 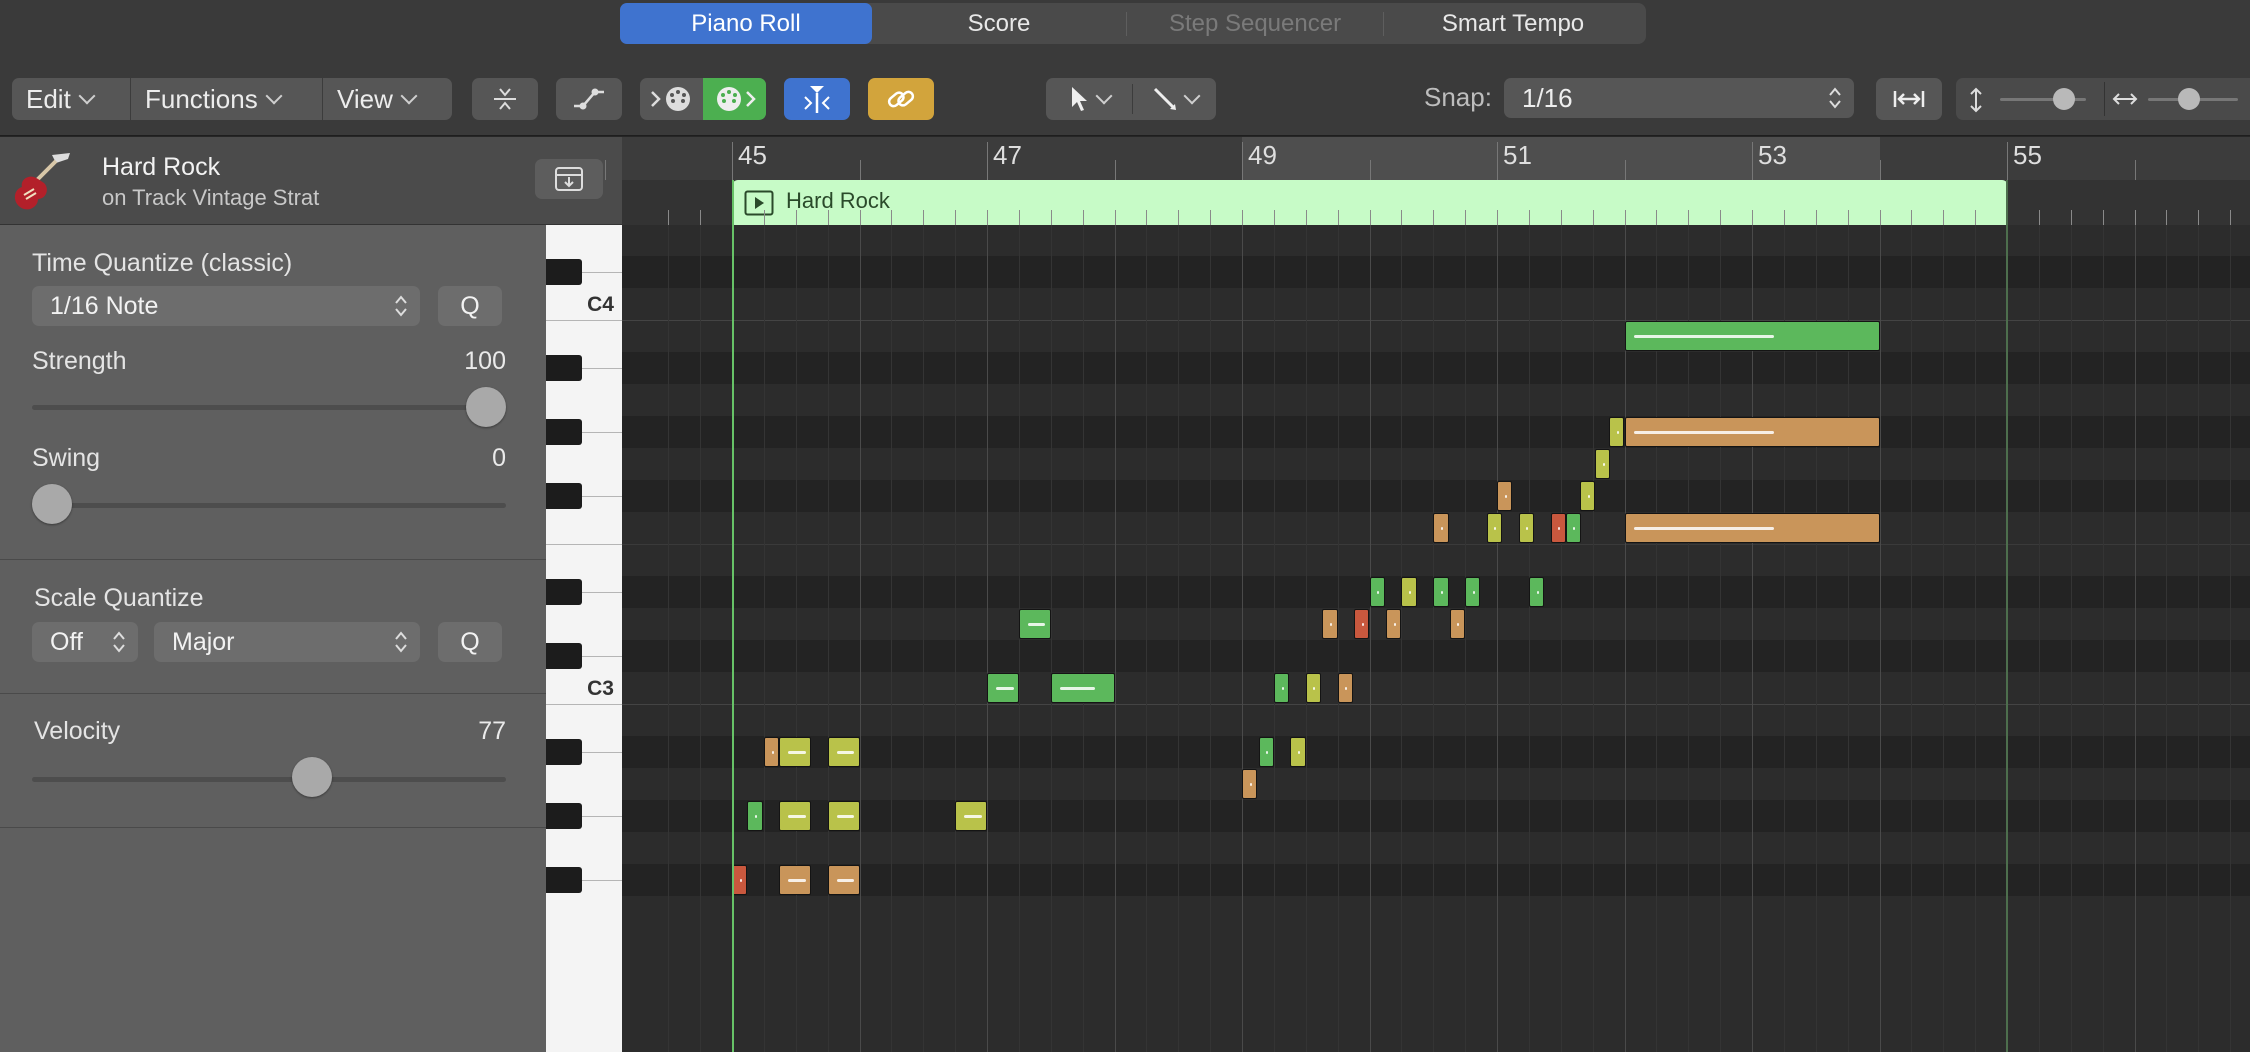 I want to click on midi-in-button, so click(x=671, y=99).